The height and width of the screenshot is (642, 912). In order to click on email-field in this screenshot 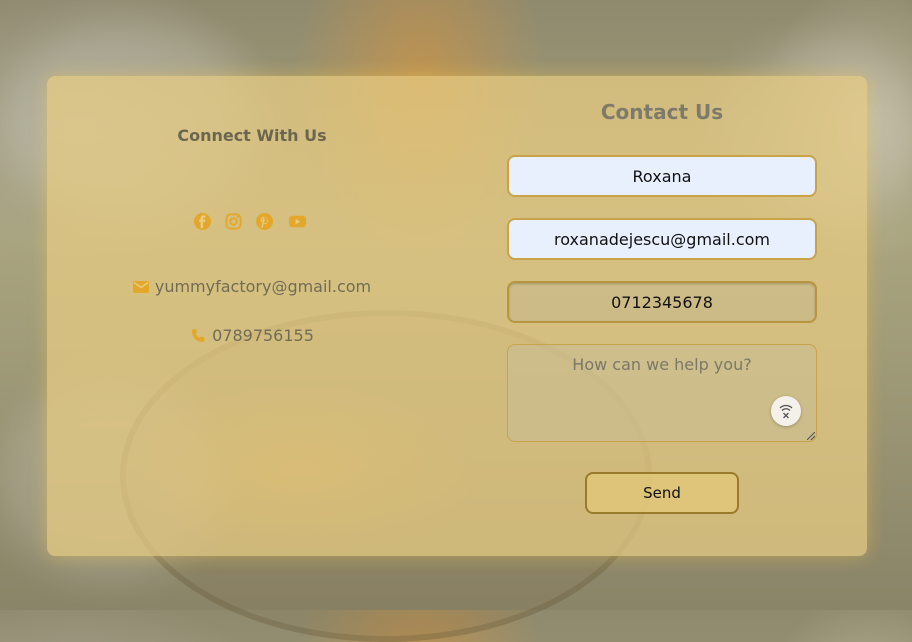, I will do `click(662, 239)`.